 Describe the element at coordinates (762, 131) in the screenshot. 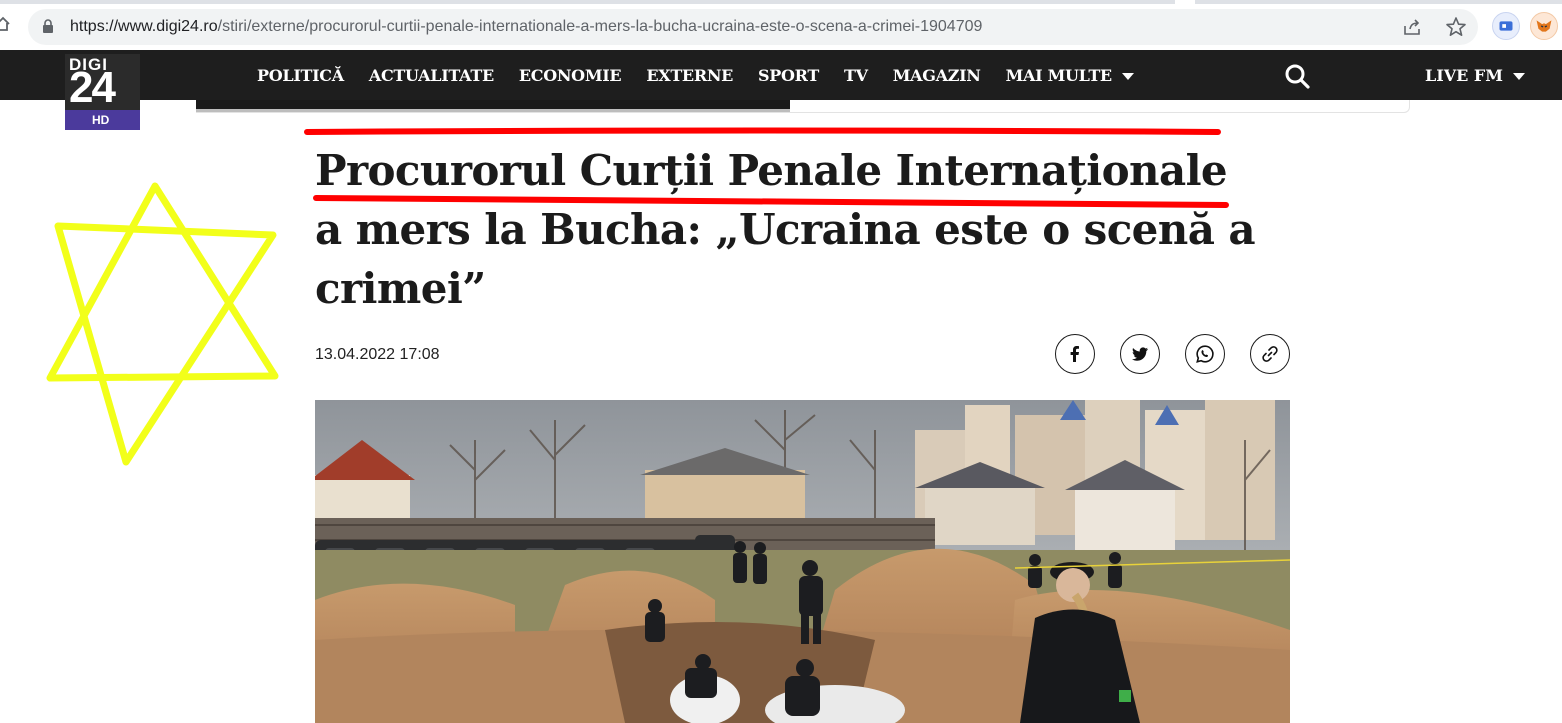

I see `red-underline-annotation` at that location.